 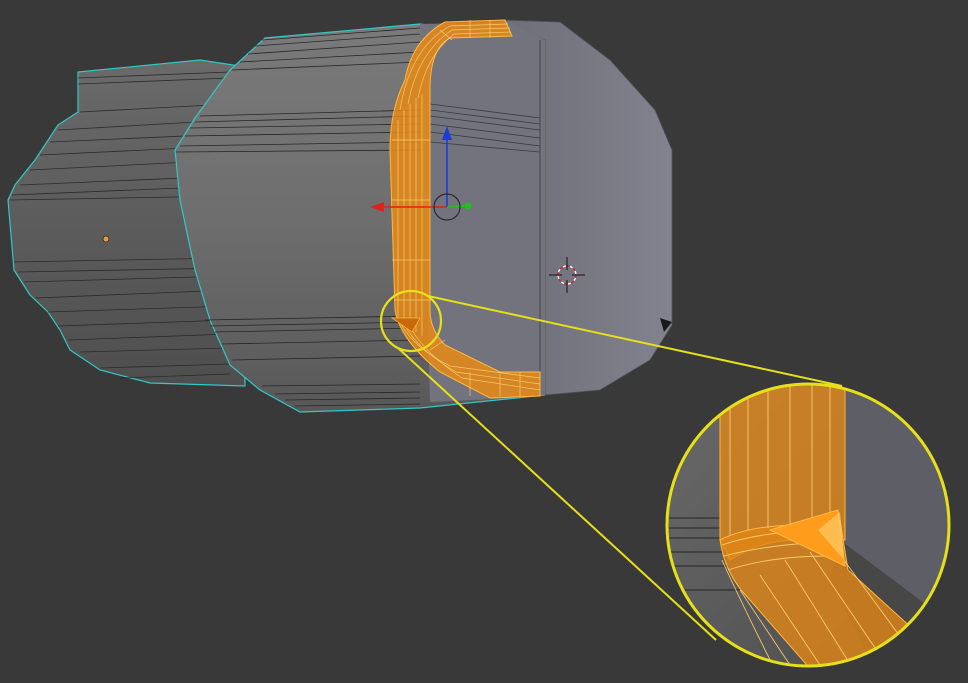 I want to click on y-axis-handle, so click(x=456, y=206).